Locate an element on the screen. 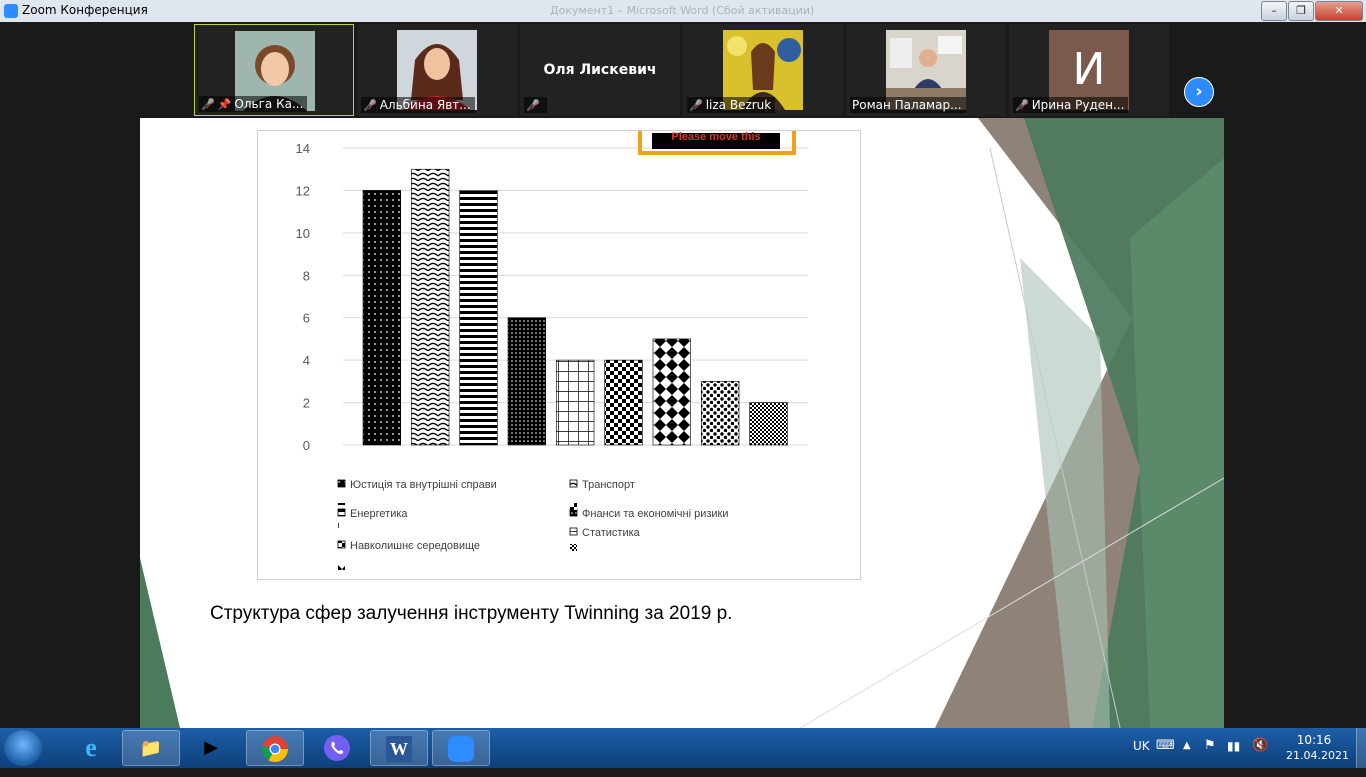 The width and height of the screenshot is (1366, 777). legend-label: Навколишнє середовище is located at coordinates (415, 546).